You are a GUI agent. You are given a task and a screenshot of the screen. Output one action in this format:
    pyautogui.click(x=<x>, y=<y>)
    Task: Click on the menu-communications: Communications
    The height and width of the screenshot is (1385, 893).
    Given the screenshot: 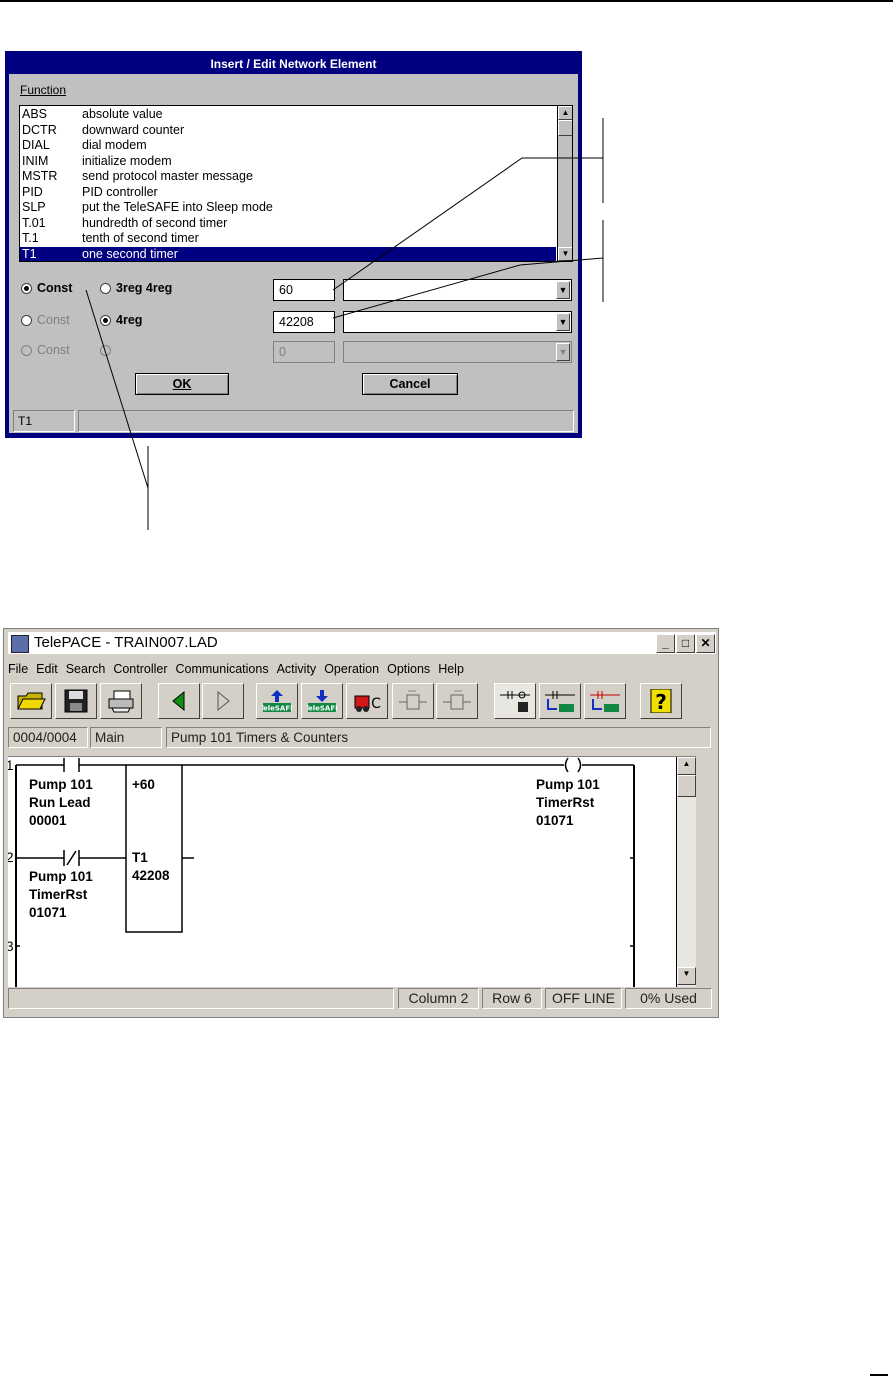 What is the action you would take?
    pyautogui.click(x=222, y=669)
    